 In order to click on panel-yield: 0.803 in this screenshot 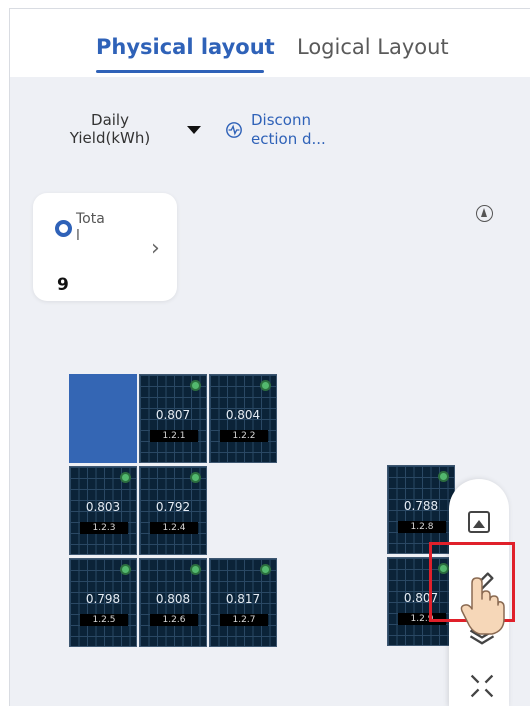, I will do `click(103, 507)`.